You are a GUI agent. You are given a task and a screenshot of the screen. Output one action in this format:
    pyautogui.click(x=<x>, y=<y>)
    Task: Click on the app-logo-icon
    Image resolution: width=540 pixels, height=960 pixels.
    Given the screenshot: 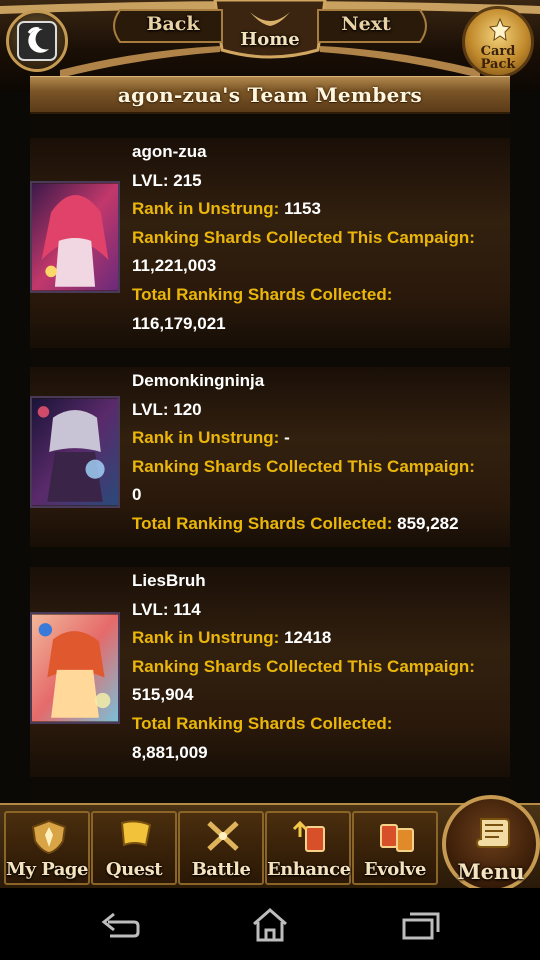 What is the action you would take?
    pyautogui.click(x=37, y=41)
    